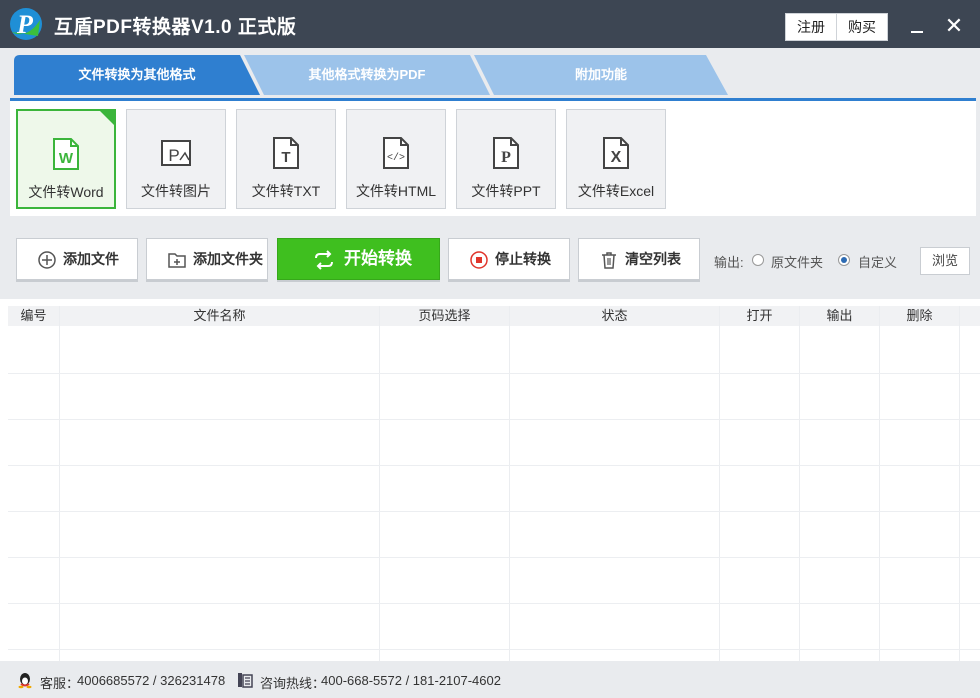 The height and width of the screenshot is (698, 980). Describe the element at coordinates (954, 26) in the screenshot. I see `close-icon: ✕` at that location.